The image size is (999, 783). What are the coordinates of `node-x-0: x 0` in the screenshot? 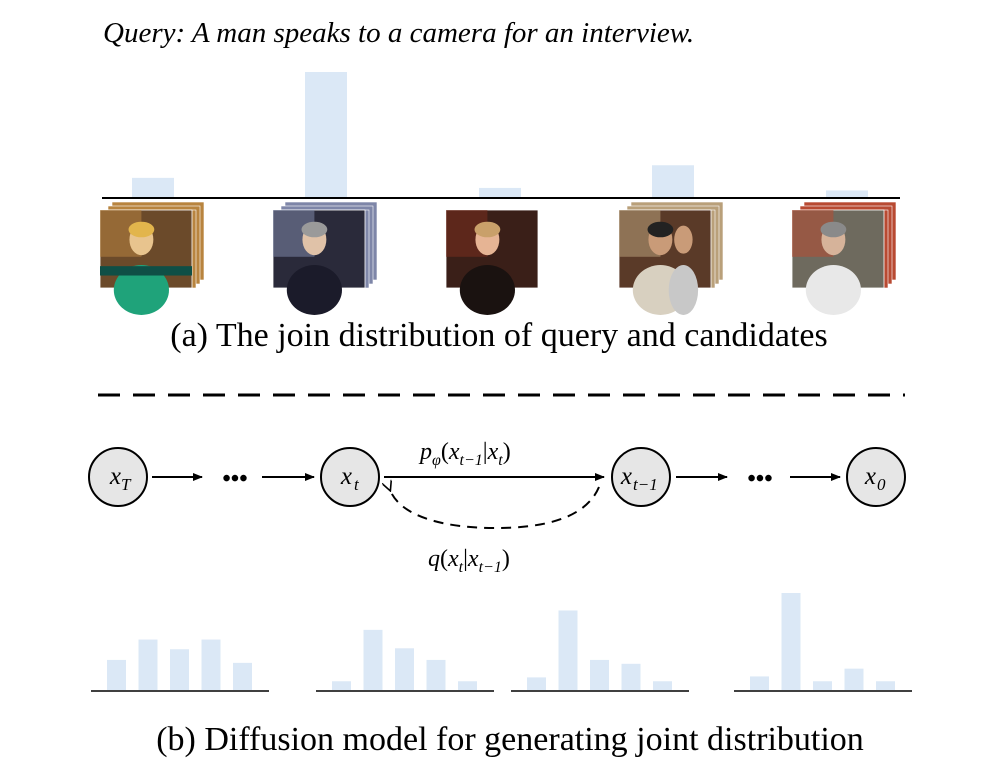 It's located at (876, 477).